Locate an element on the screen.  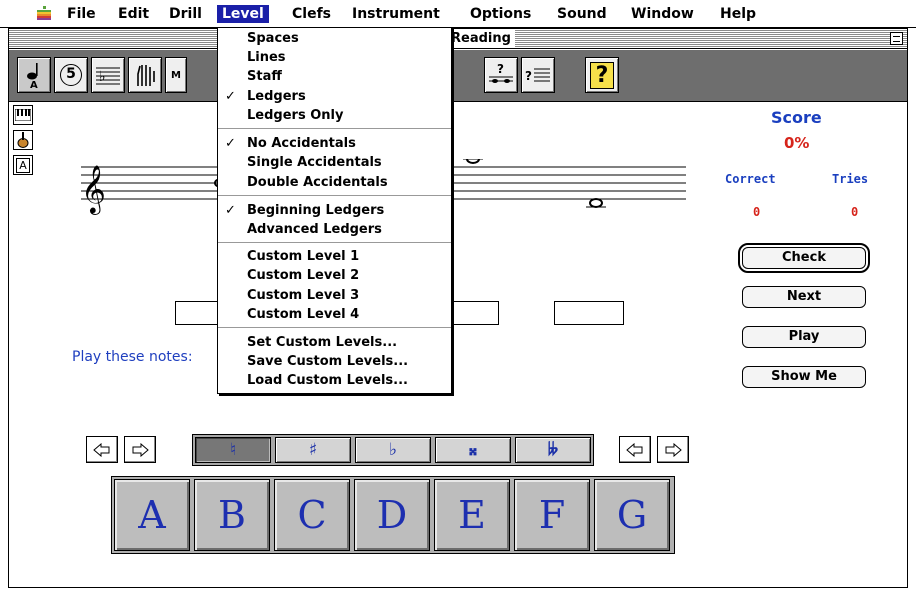
menu-edit: Edit is located at coordinates (133, 14).